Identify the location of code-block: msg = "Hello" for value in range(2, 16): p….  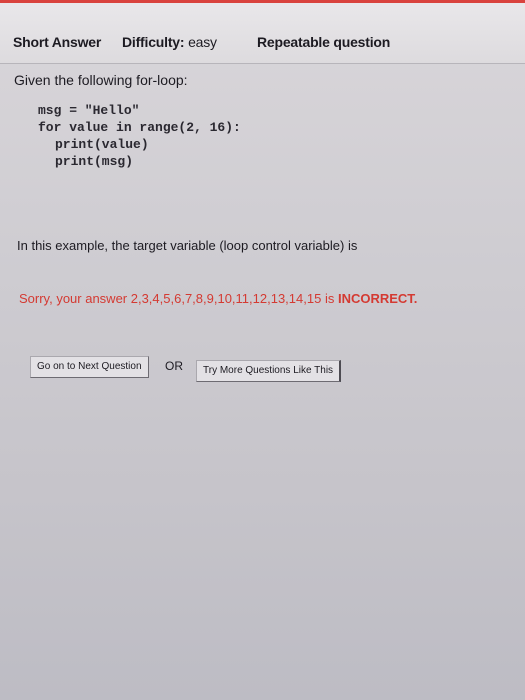
(139, 136).